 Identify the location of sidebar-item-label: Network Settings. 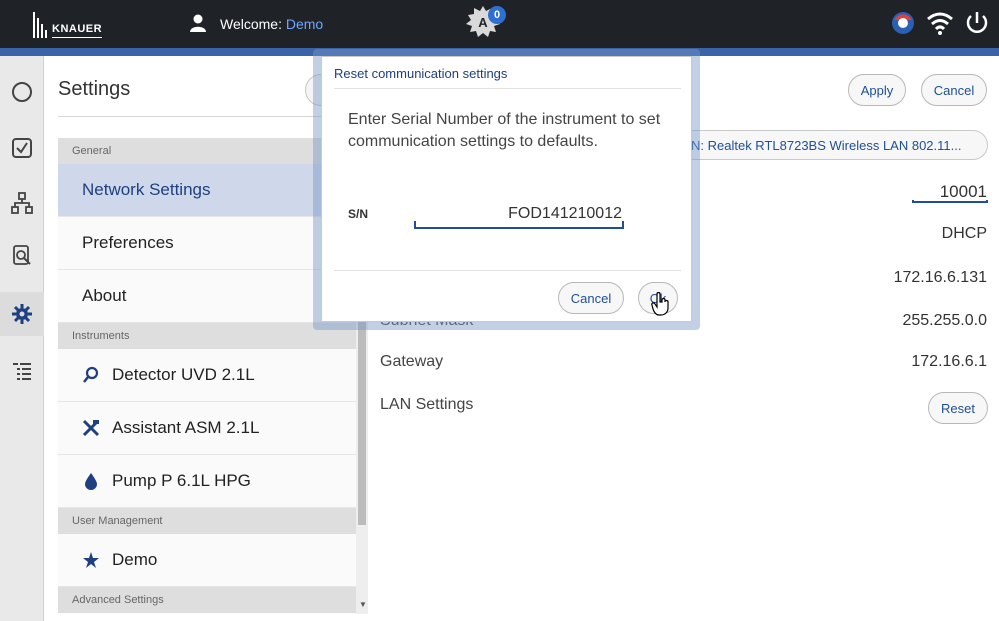
(146, 189).